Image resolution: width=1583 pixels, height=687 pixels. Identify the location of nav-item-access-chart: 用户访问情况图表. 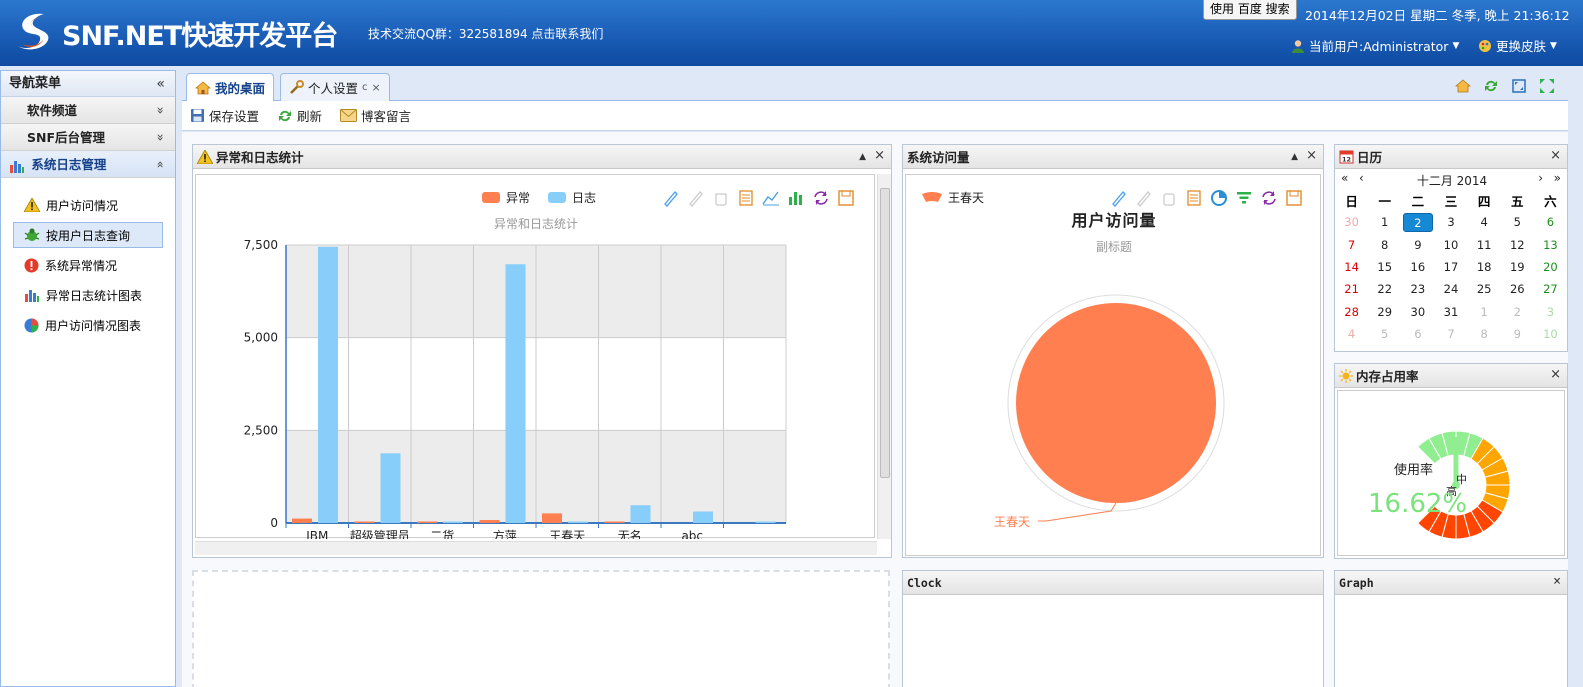
(88, 325).